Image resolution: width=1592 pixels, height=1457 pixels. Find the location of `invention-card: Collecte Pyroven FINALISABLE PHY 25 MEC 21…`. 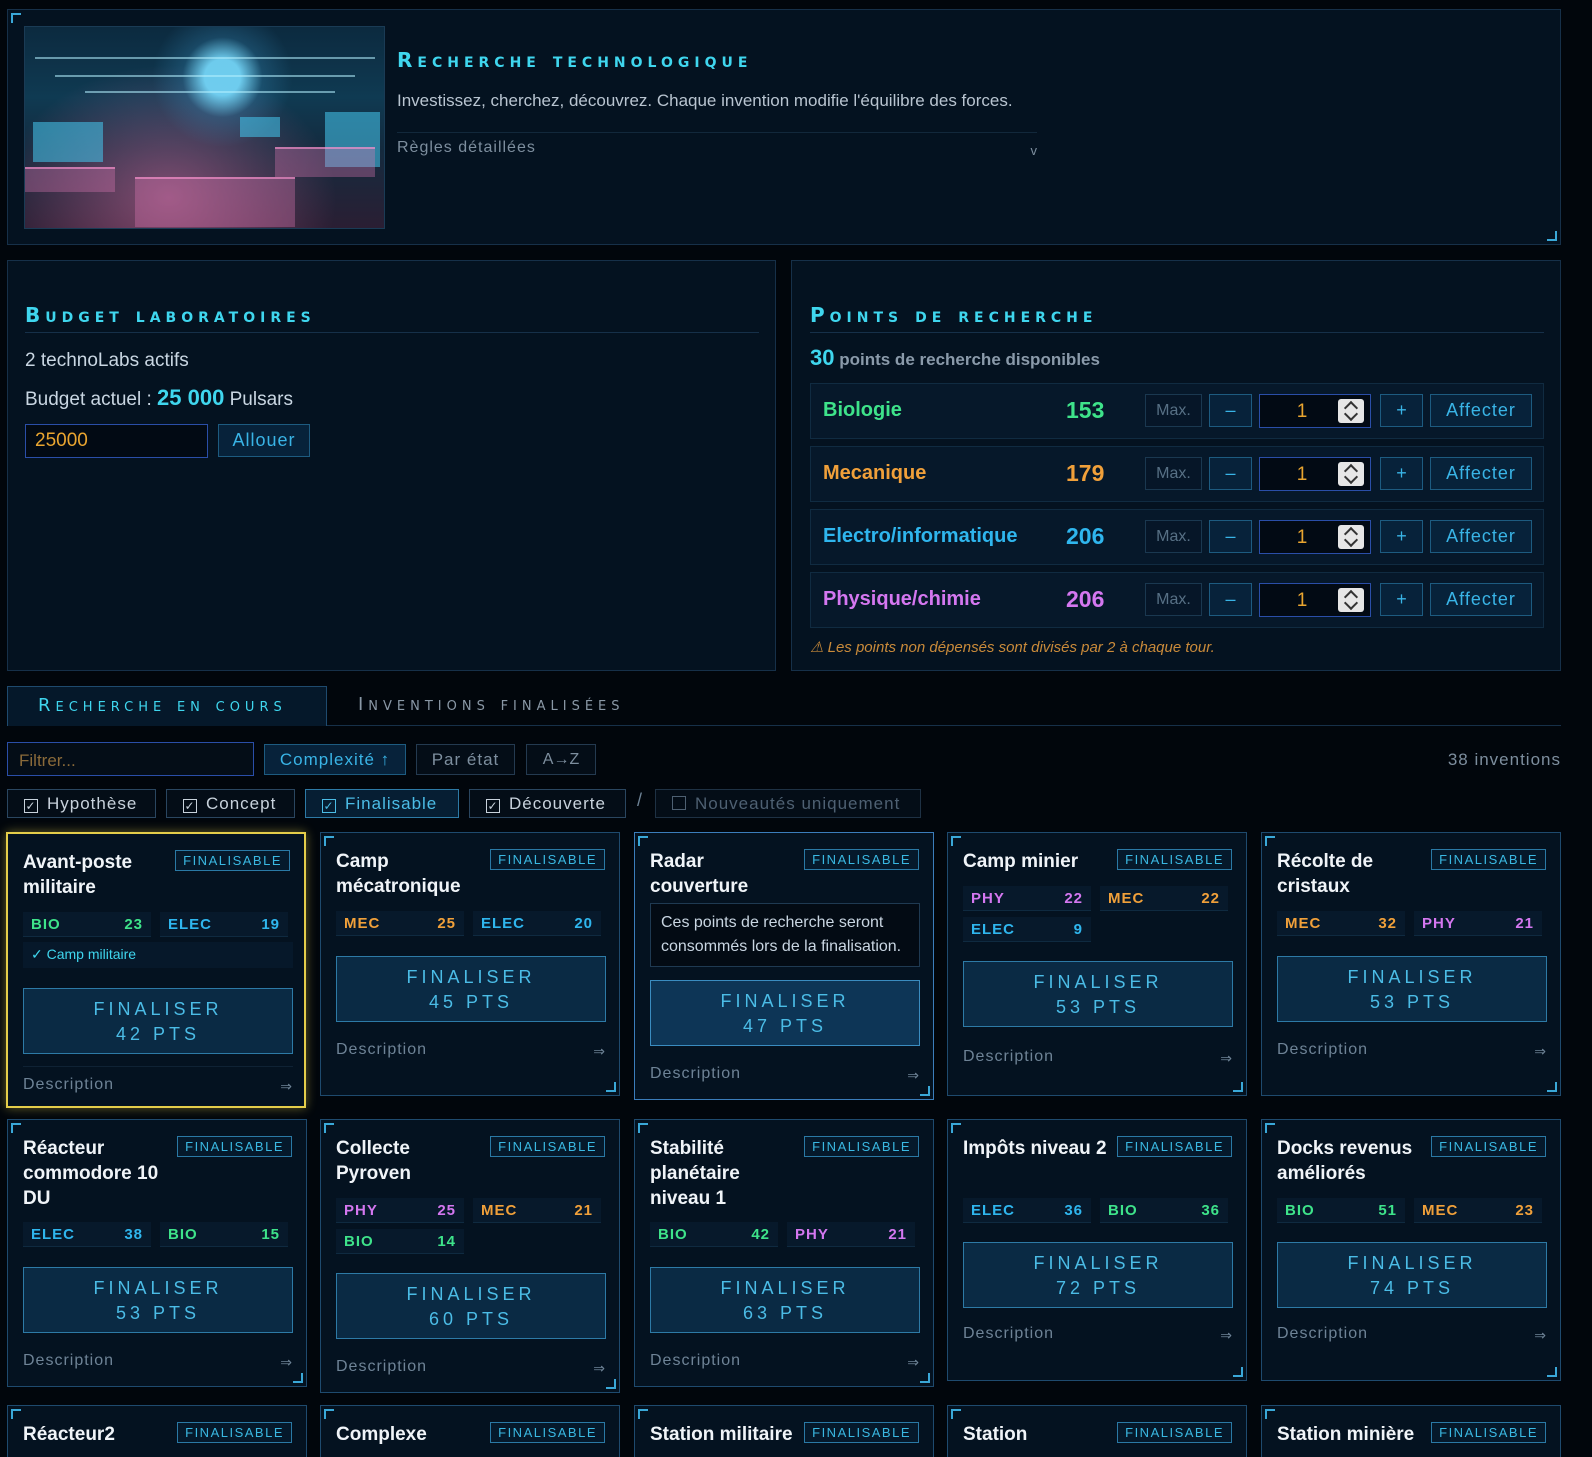

invention-card: Collecte Pyroven FINALISABLE PHY 25 MEC 21… is located at coordinates (470, 1256).